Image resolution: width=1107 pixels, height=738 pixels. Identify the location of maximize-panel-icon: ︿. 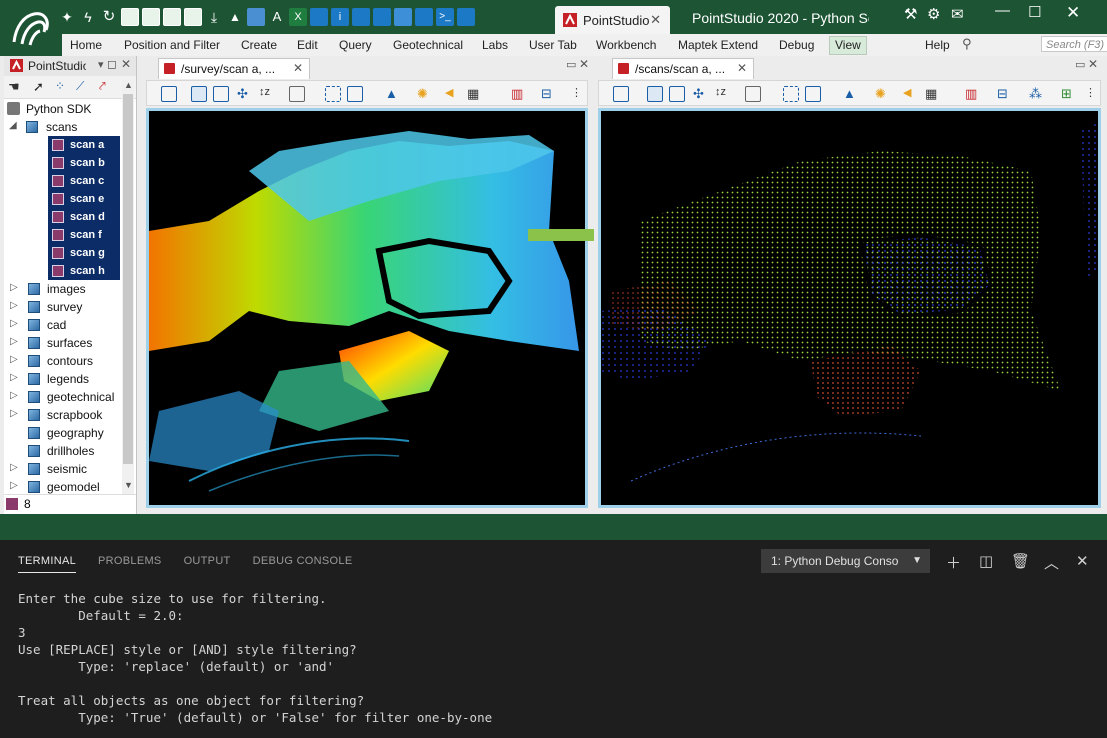
(1051, 562).